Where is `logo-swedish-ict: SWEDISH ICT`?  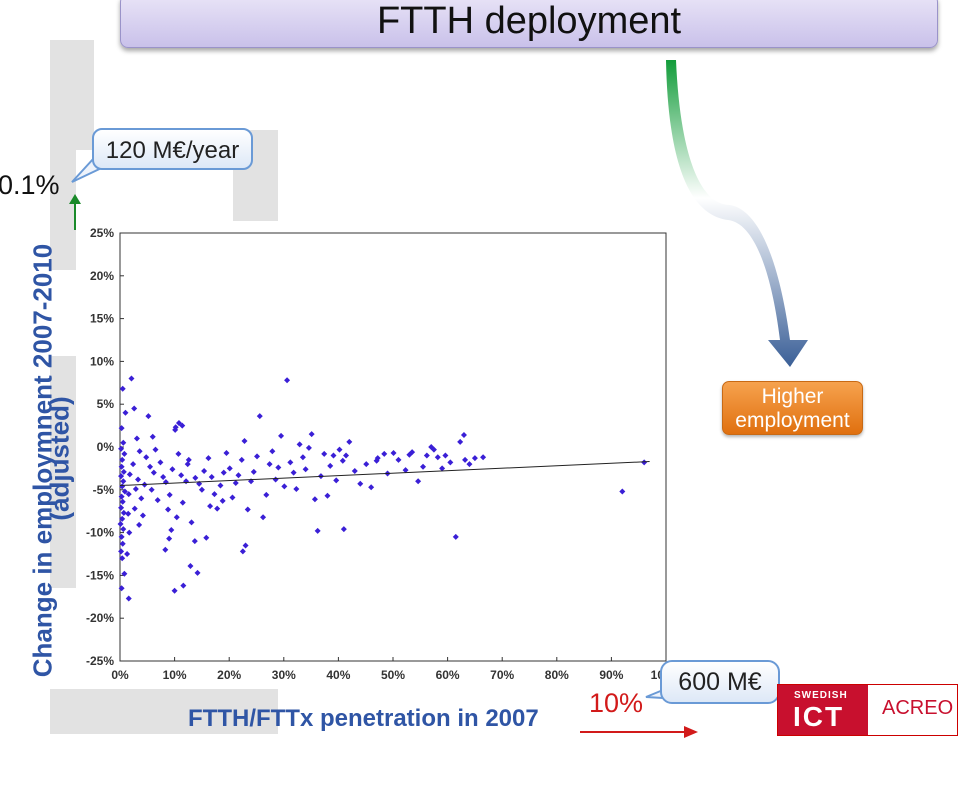 logo-swedish-ict: SWEDISH ICT is located at coordinates (823, 710).